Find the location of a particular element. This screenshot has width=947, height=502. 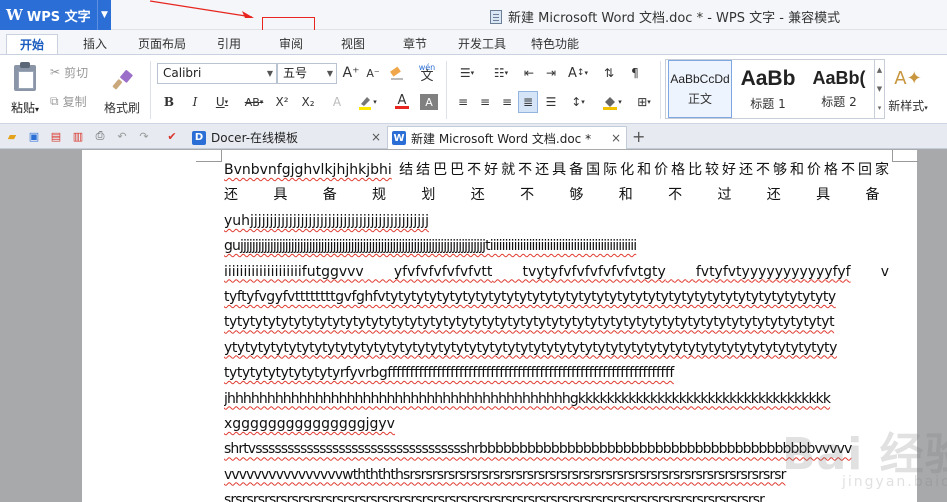

distributed-align-icon: ☰ is located at coordinates (551, 102).